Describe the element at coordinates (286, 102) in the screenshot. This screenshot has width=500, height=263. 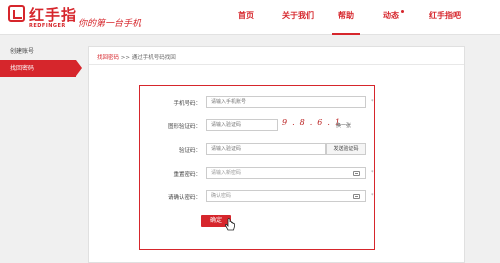
I see `phone-input` at that location.